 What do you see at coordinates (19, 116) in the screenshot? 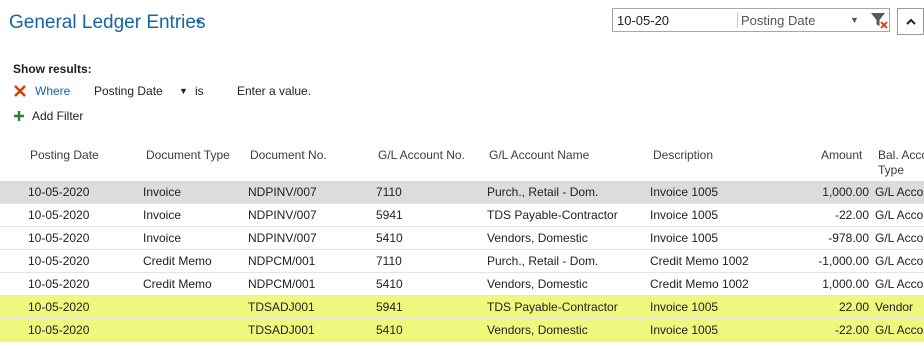
I see `plus-icon` at bounding box center [19, 116].